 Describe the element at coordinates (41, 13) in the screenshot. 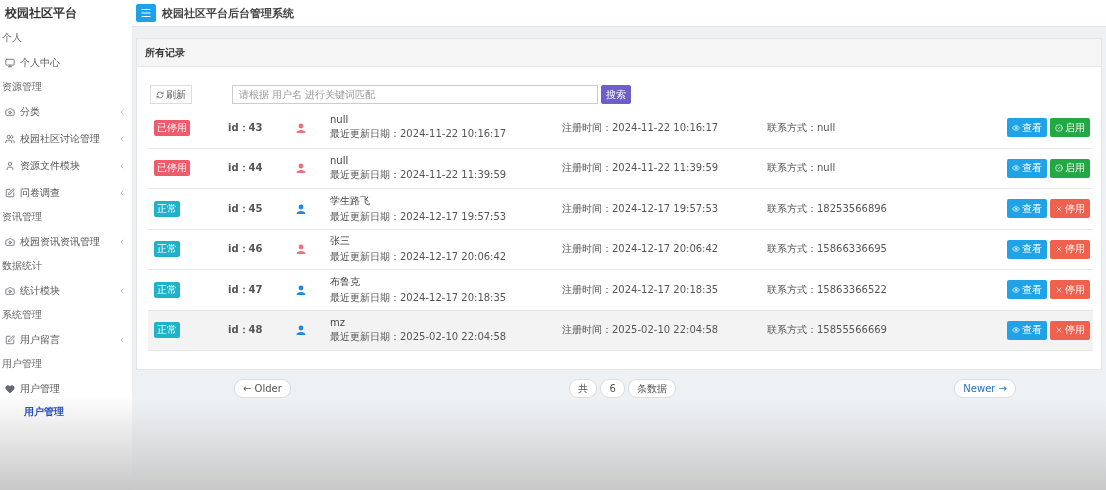

I see `brand-title: 校园社区平台` at that location.